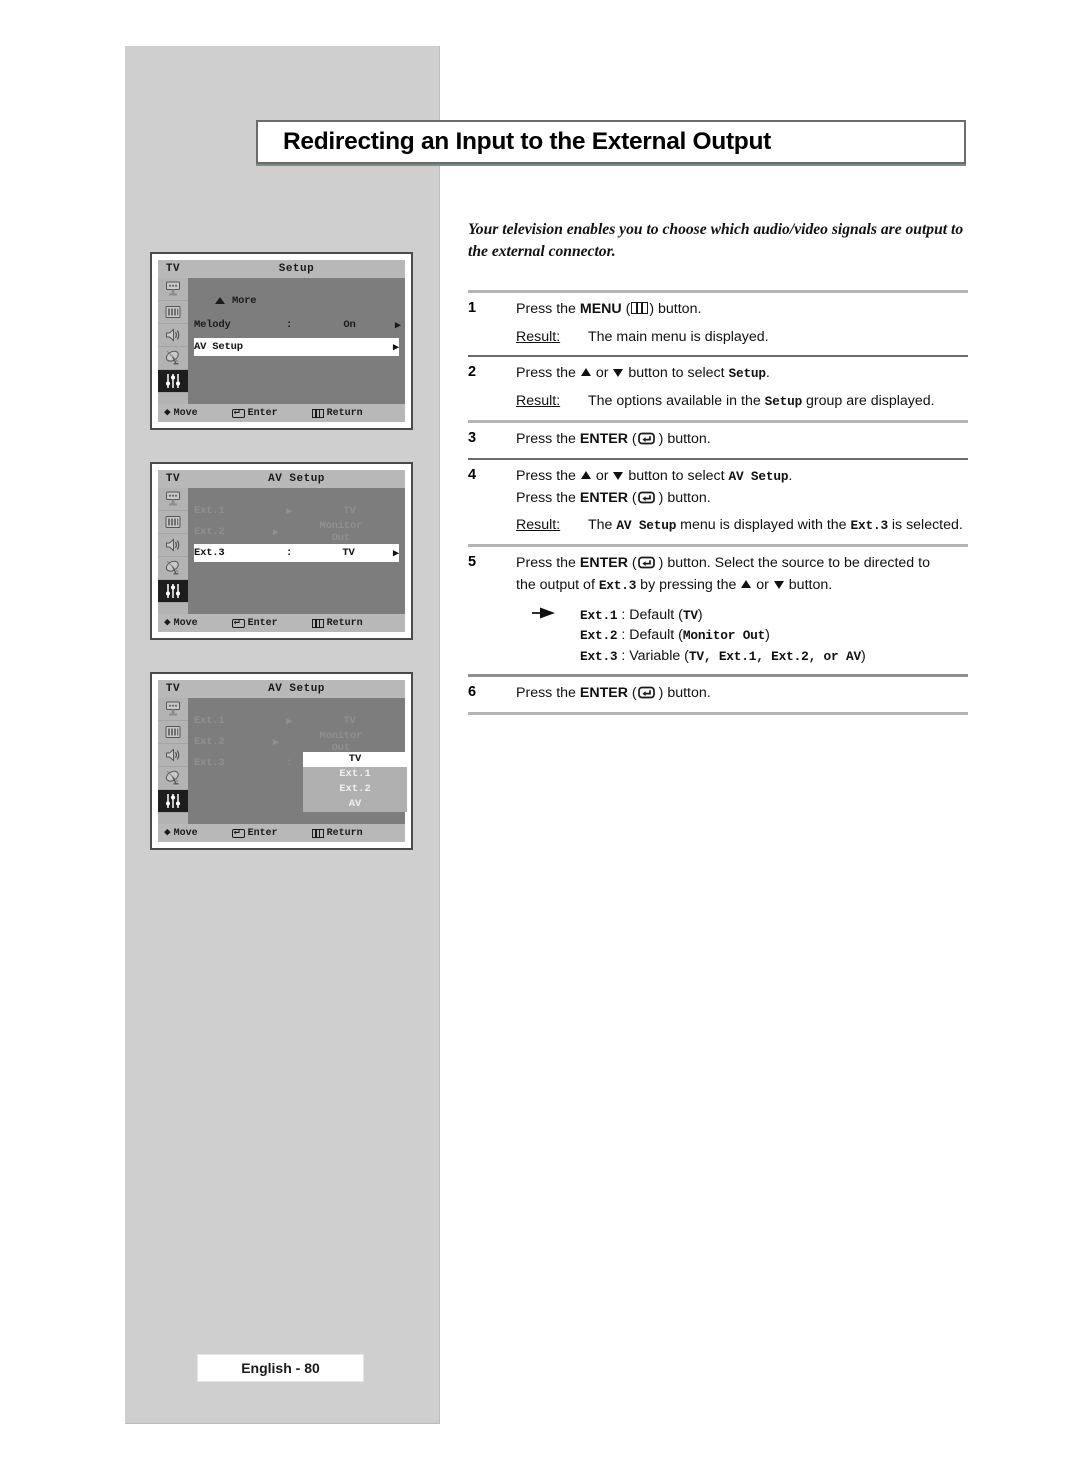  Describe the element at coordinates (289, 325) in the screenshot. I see `osd-melody-colon: :` at that location.